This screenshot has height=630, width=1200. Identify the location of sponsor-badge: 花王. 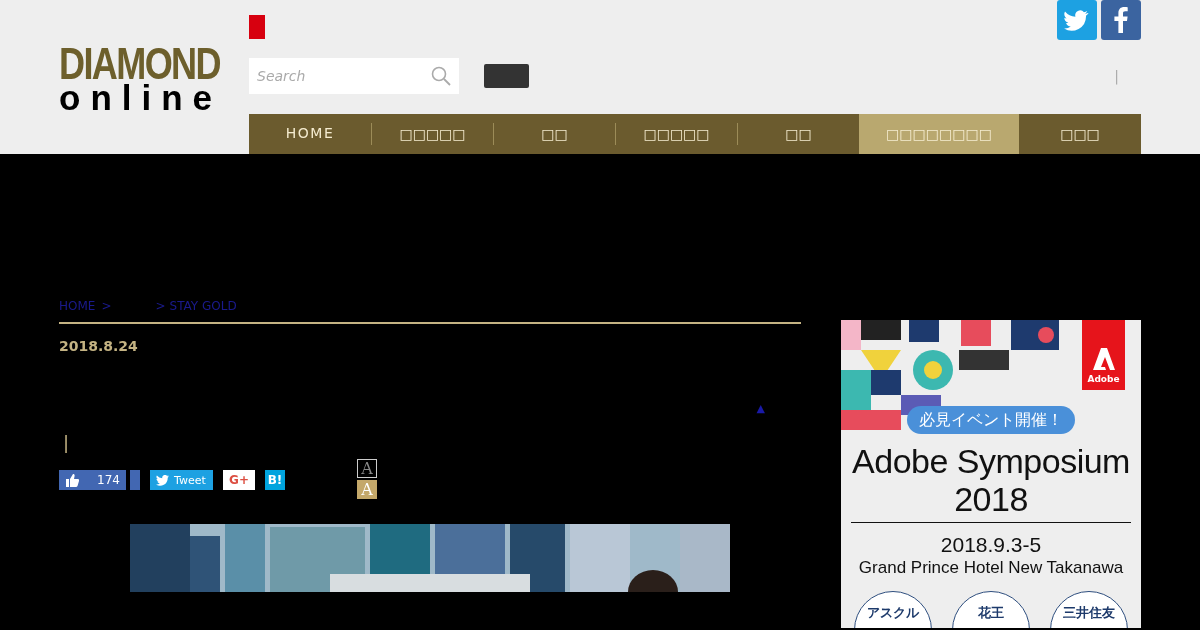
(991, 609).